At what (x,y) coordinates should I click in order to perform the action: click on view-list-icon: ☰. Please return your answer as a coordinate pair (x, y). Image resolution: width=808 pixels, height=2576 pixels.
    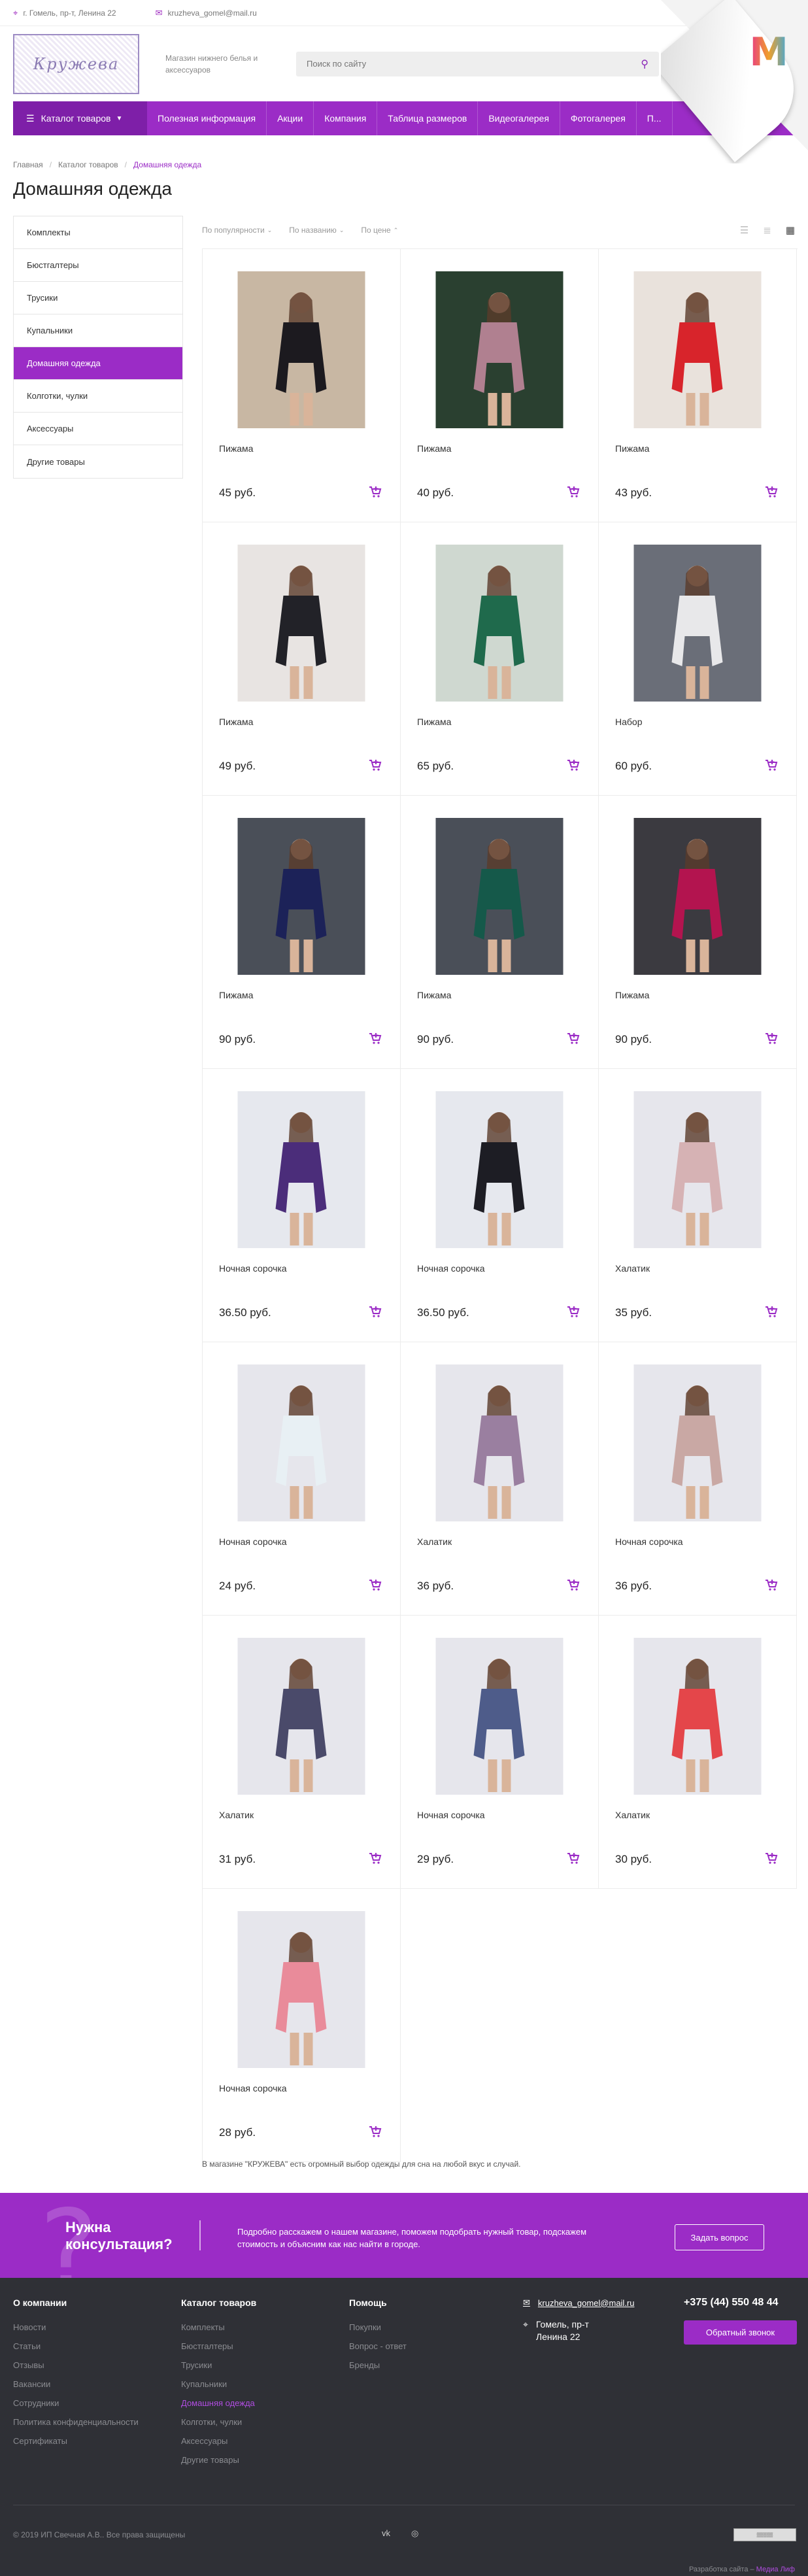
    Looking at the image, I should click on (744, 230).